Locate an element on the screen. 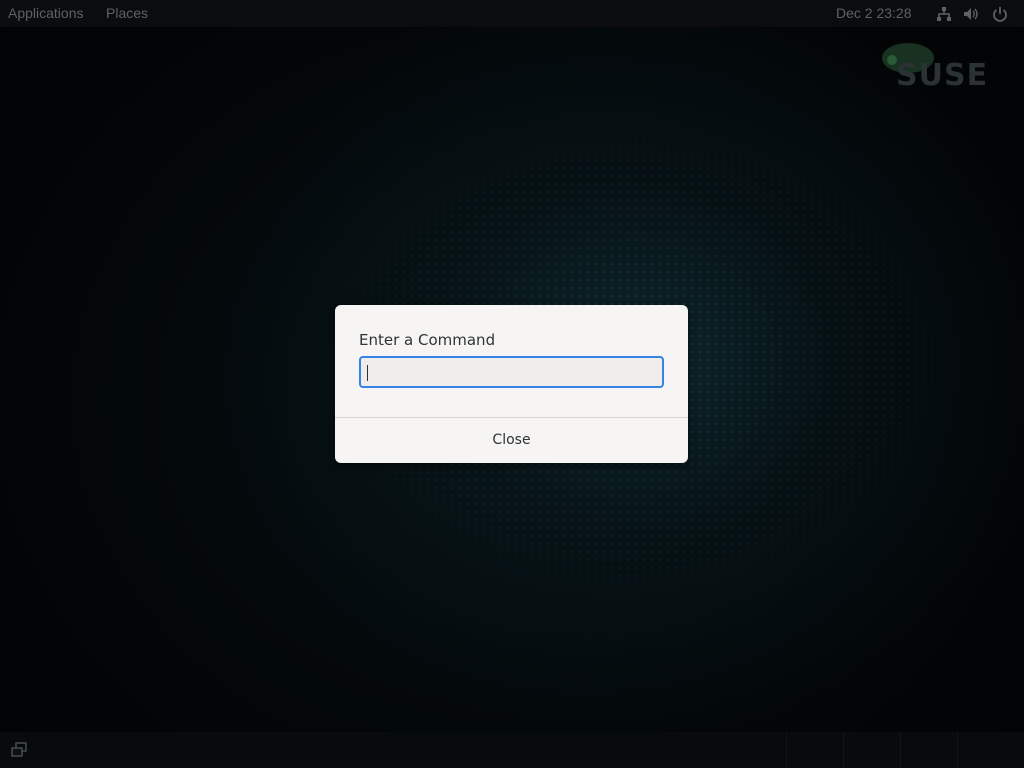 The image size is (1024, 768). network-icon is located at coordinates (944, 14).